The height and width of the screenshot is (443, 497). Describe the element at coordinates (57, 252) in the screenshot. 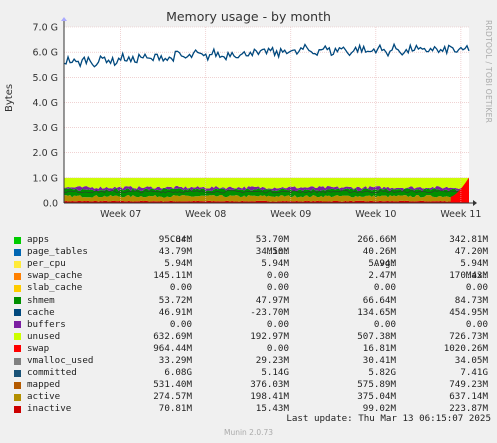

I see `legend-series-name: page_tables` at that location.